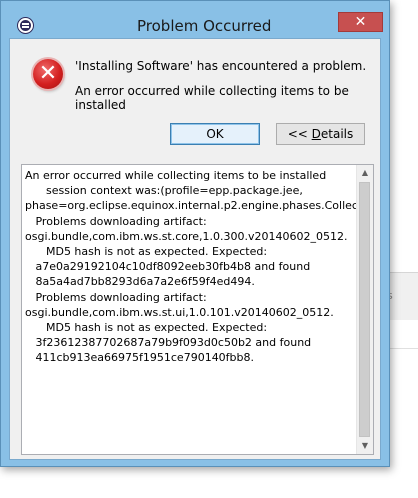  I want to click on details-button-prefix: <<, so click(299, 134).